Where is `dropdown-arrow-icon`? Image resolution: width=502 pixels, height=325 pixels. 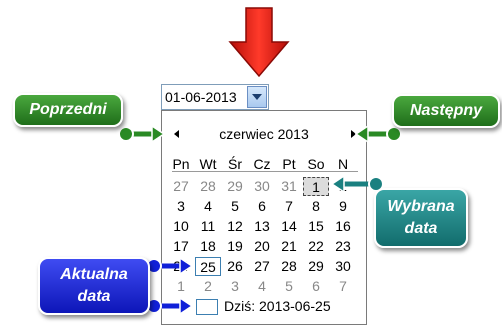 dropdown-arrow-icon is located at coordinates (257, 97).